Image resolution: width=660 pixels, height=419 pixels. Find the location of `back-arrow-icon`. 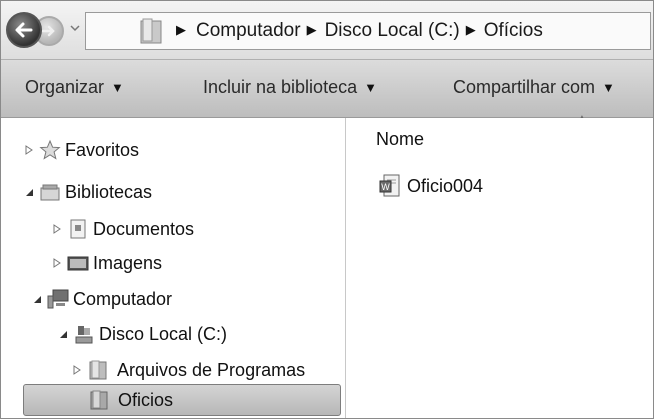

back-arrow-icon is located at coordinates (24, 30).